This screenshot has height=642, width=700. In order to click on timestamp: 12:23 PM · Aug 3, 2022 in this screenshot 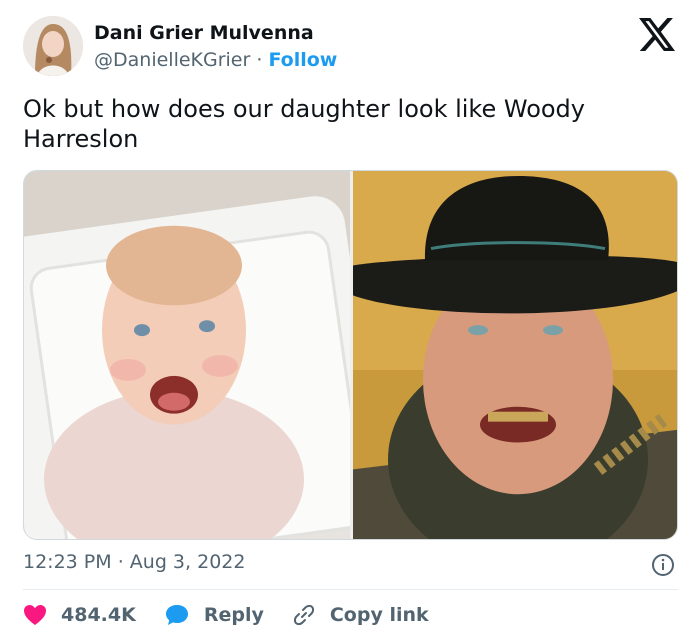, I will do `click(134, 562)`.